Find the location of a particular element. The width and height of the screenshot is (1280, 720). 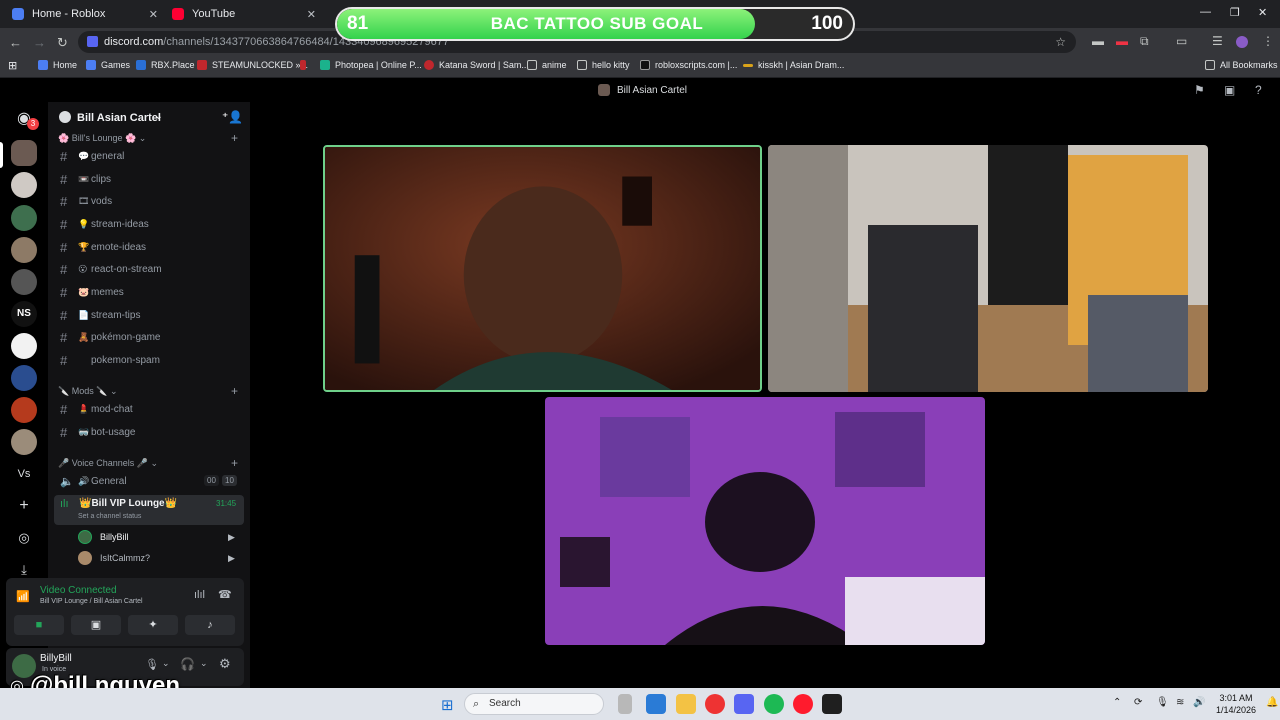

channel-bot-usage: # 🥽 bot-usage is located at coordinates (151, 432).